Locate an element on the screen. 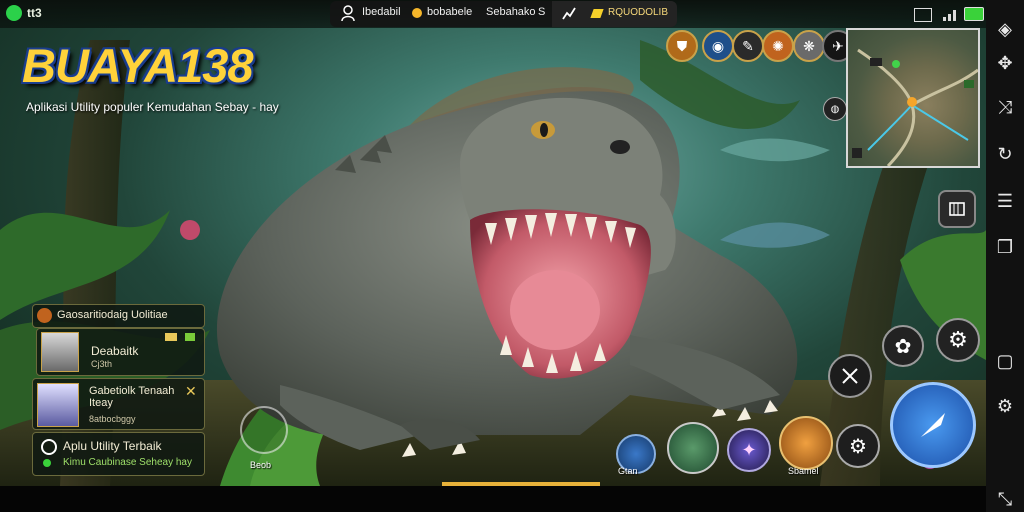 The height and width of the screenshot is (512, 1024). hero-skill-icon is located at coordinates (693, 448).